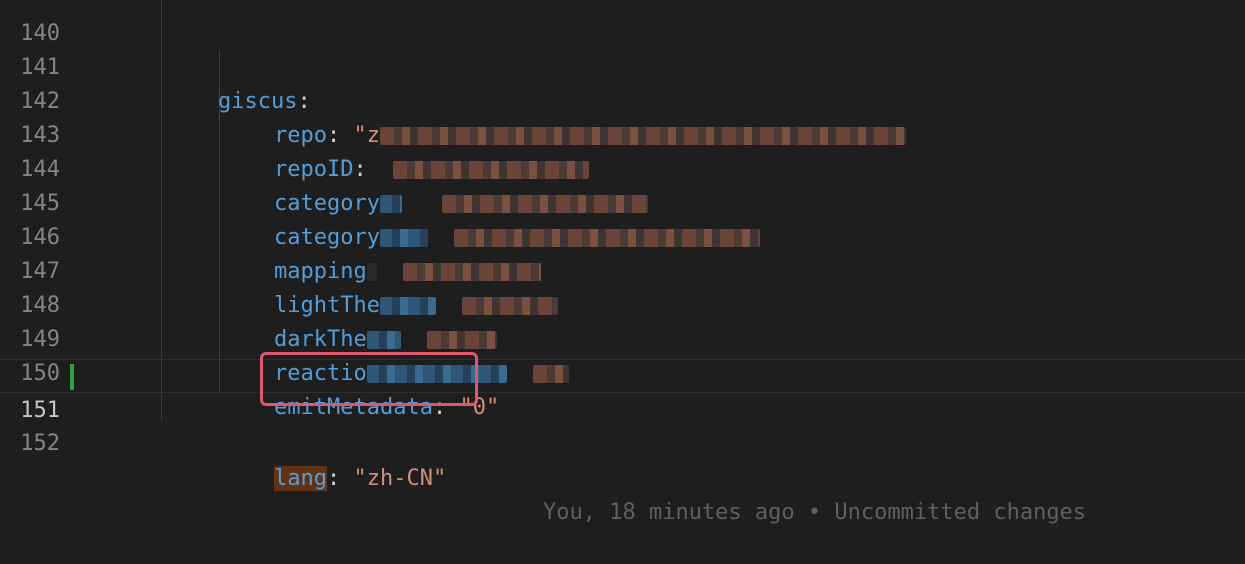 The image size is (1245, 564). Describe the element at coordinates (72, 377) in the screenshot. I see `git-added-indicator` at that location.